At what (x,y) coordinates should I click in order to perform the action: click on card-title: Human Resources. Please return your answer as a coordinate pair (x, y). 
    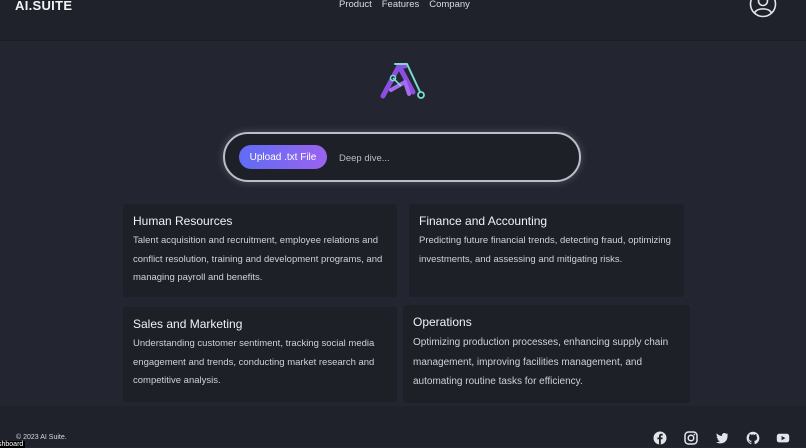
    Looking at the image, I should click on (183, 221).